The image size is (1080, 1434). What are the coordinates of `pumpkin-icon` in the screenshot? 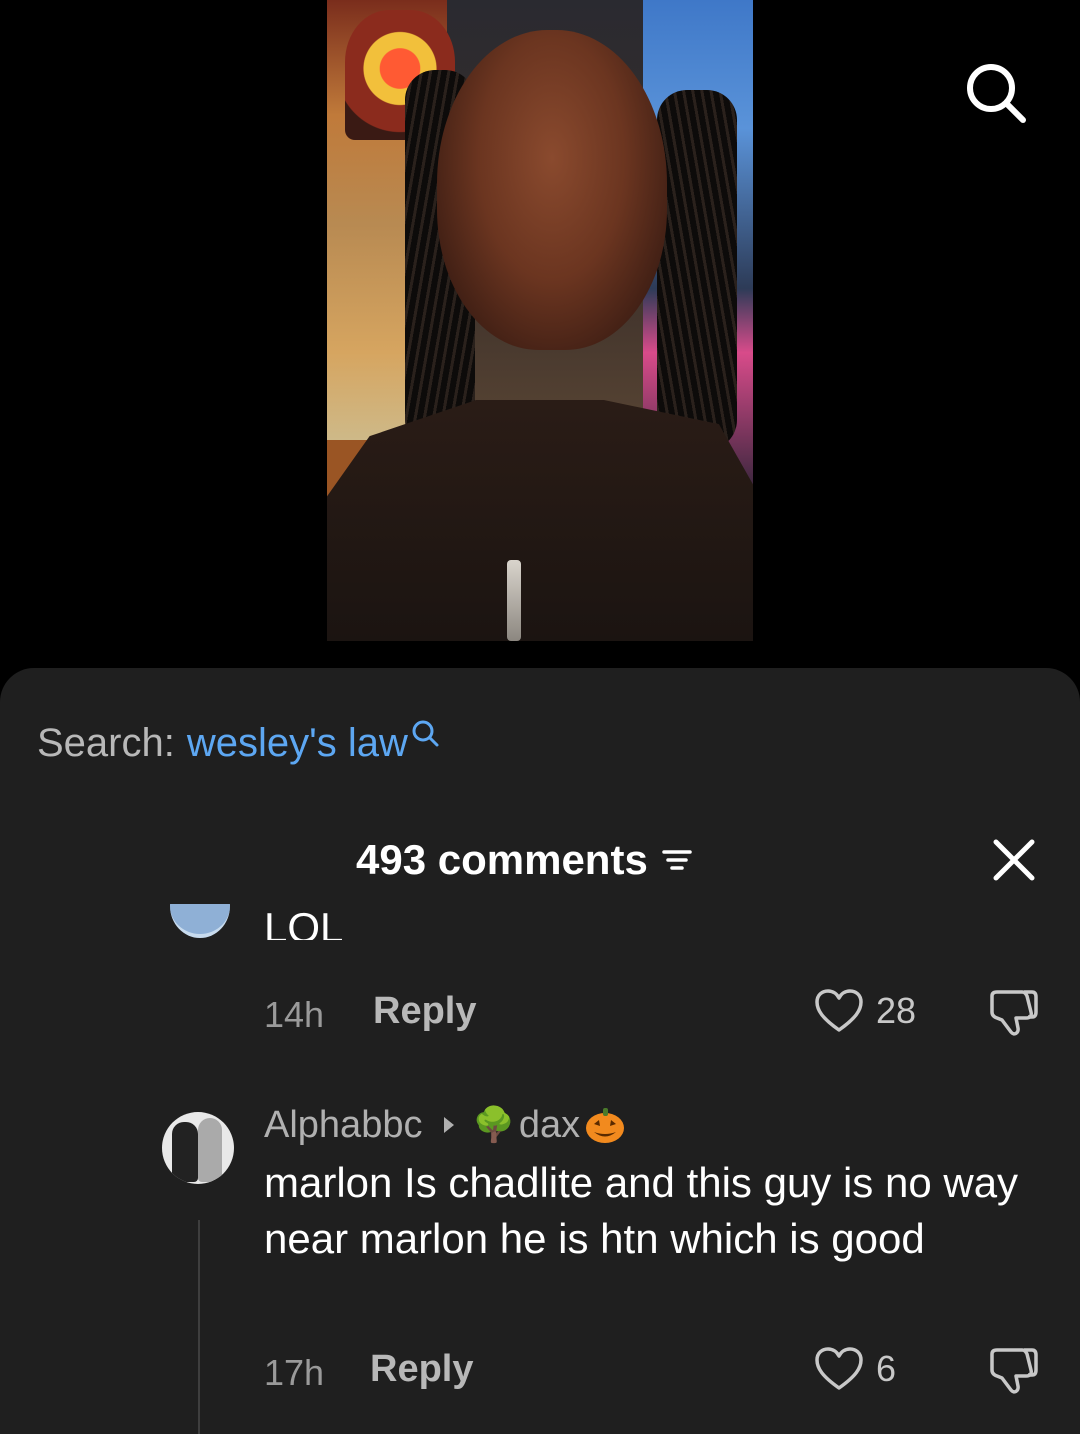 It's located at (605, 1125).